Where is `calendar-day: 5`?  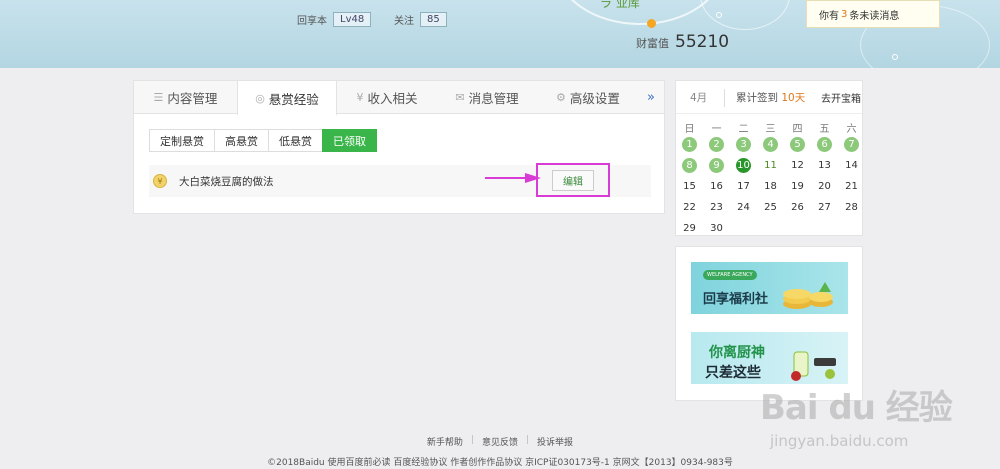
calendar-day: 5 is located at coordinates (797, 144).